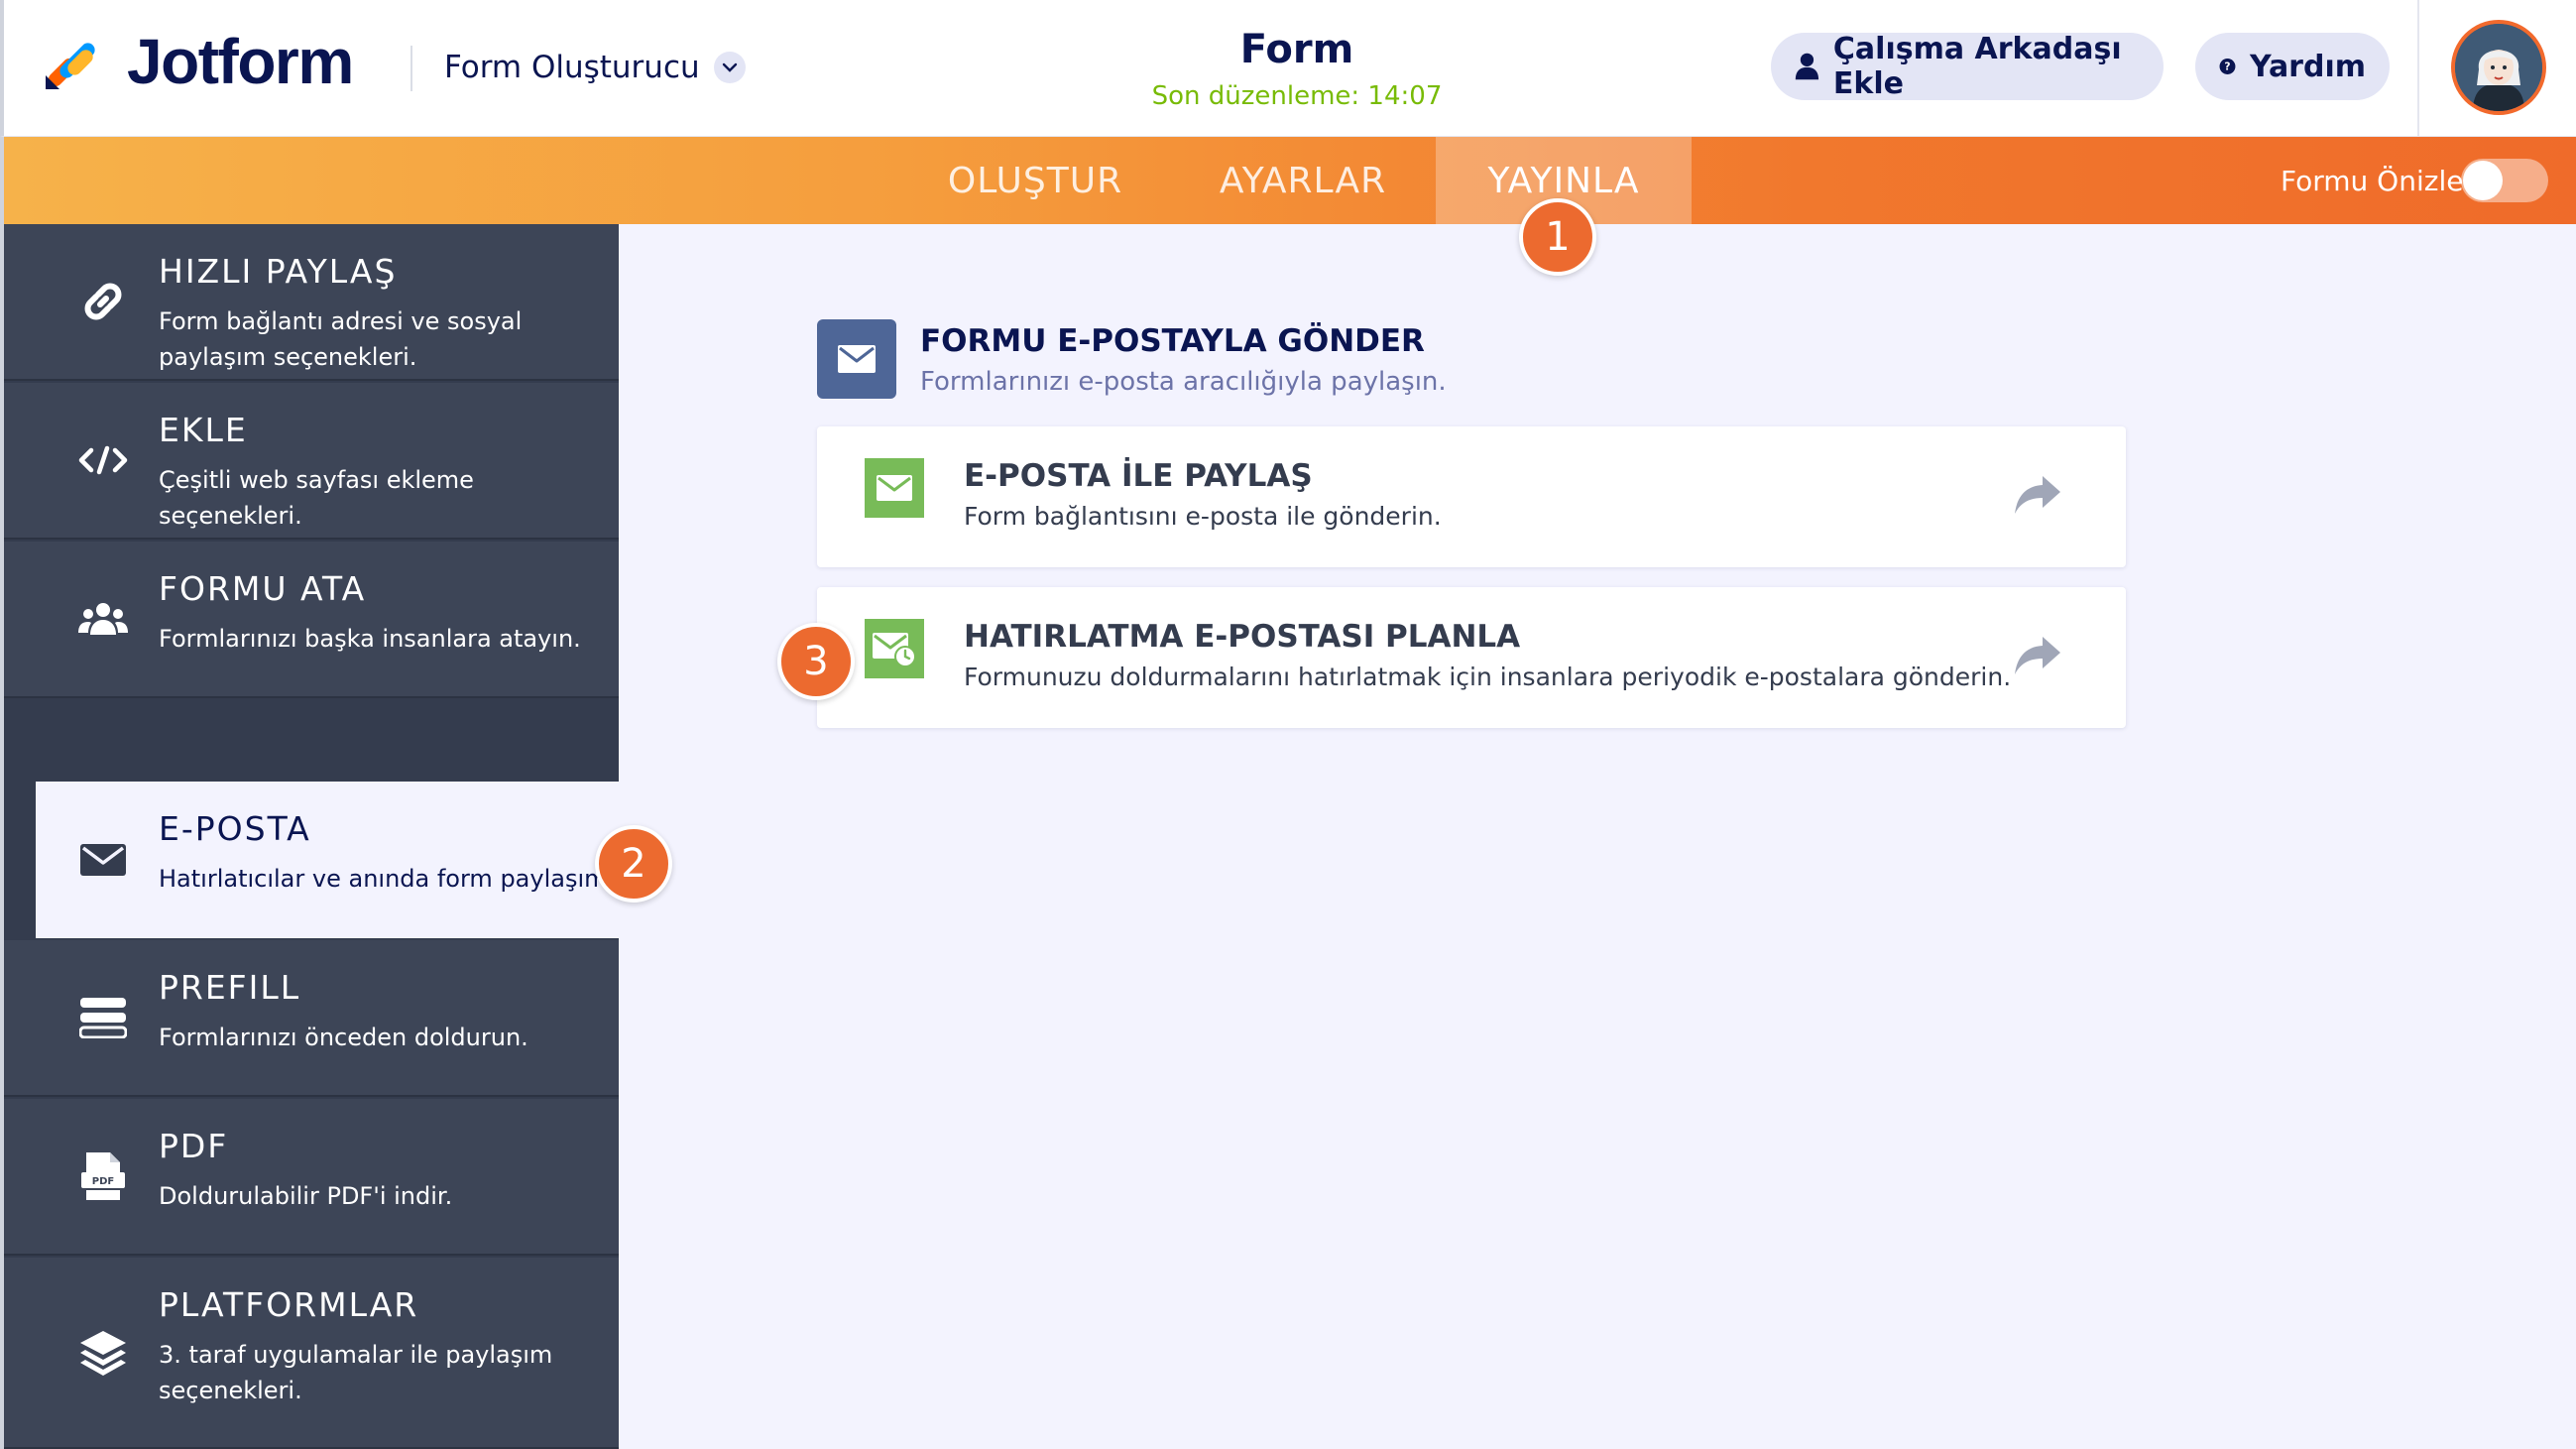  I want to click on user-icon, so click(1807, 66).